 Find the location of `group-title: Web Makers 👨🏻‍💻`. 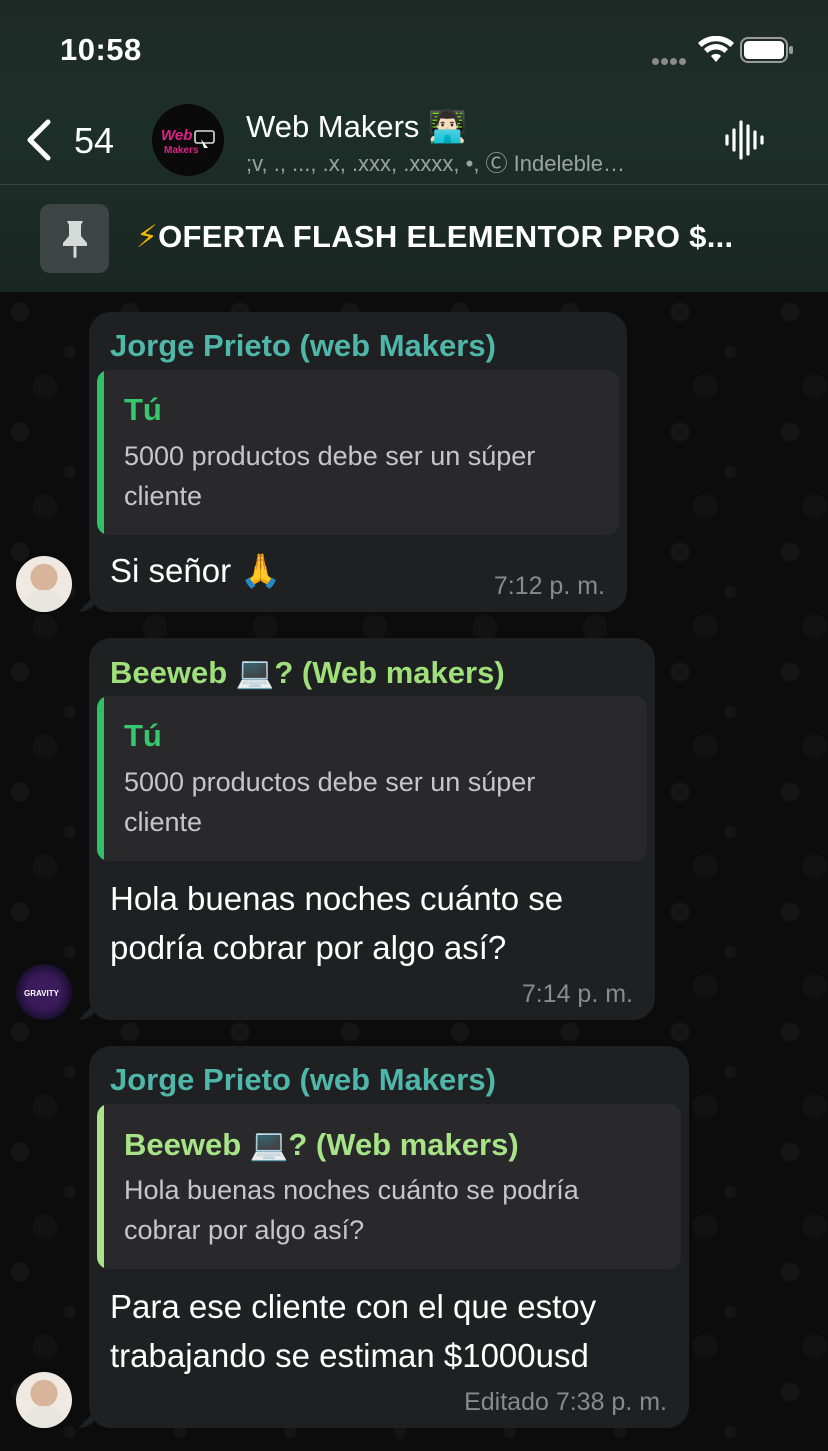

group-title: Web Makers 👨🏻‍💻 is located at coordinates (356, 126).